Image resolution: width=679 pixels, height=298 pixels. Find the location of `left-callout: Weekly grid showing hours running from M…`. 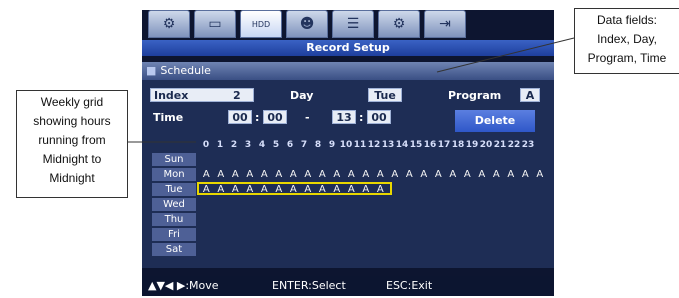

left-callout: Weekly grid showing hours running from M… is located at coordinates (72, 144).